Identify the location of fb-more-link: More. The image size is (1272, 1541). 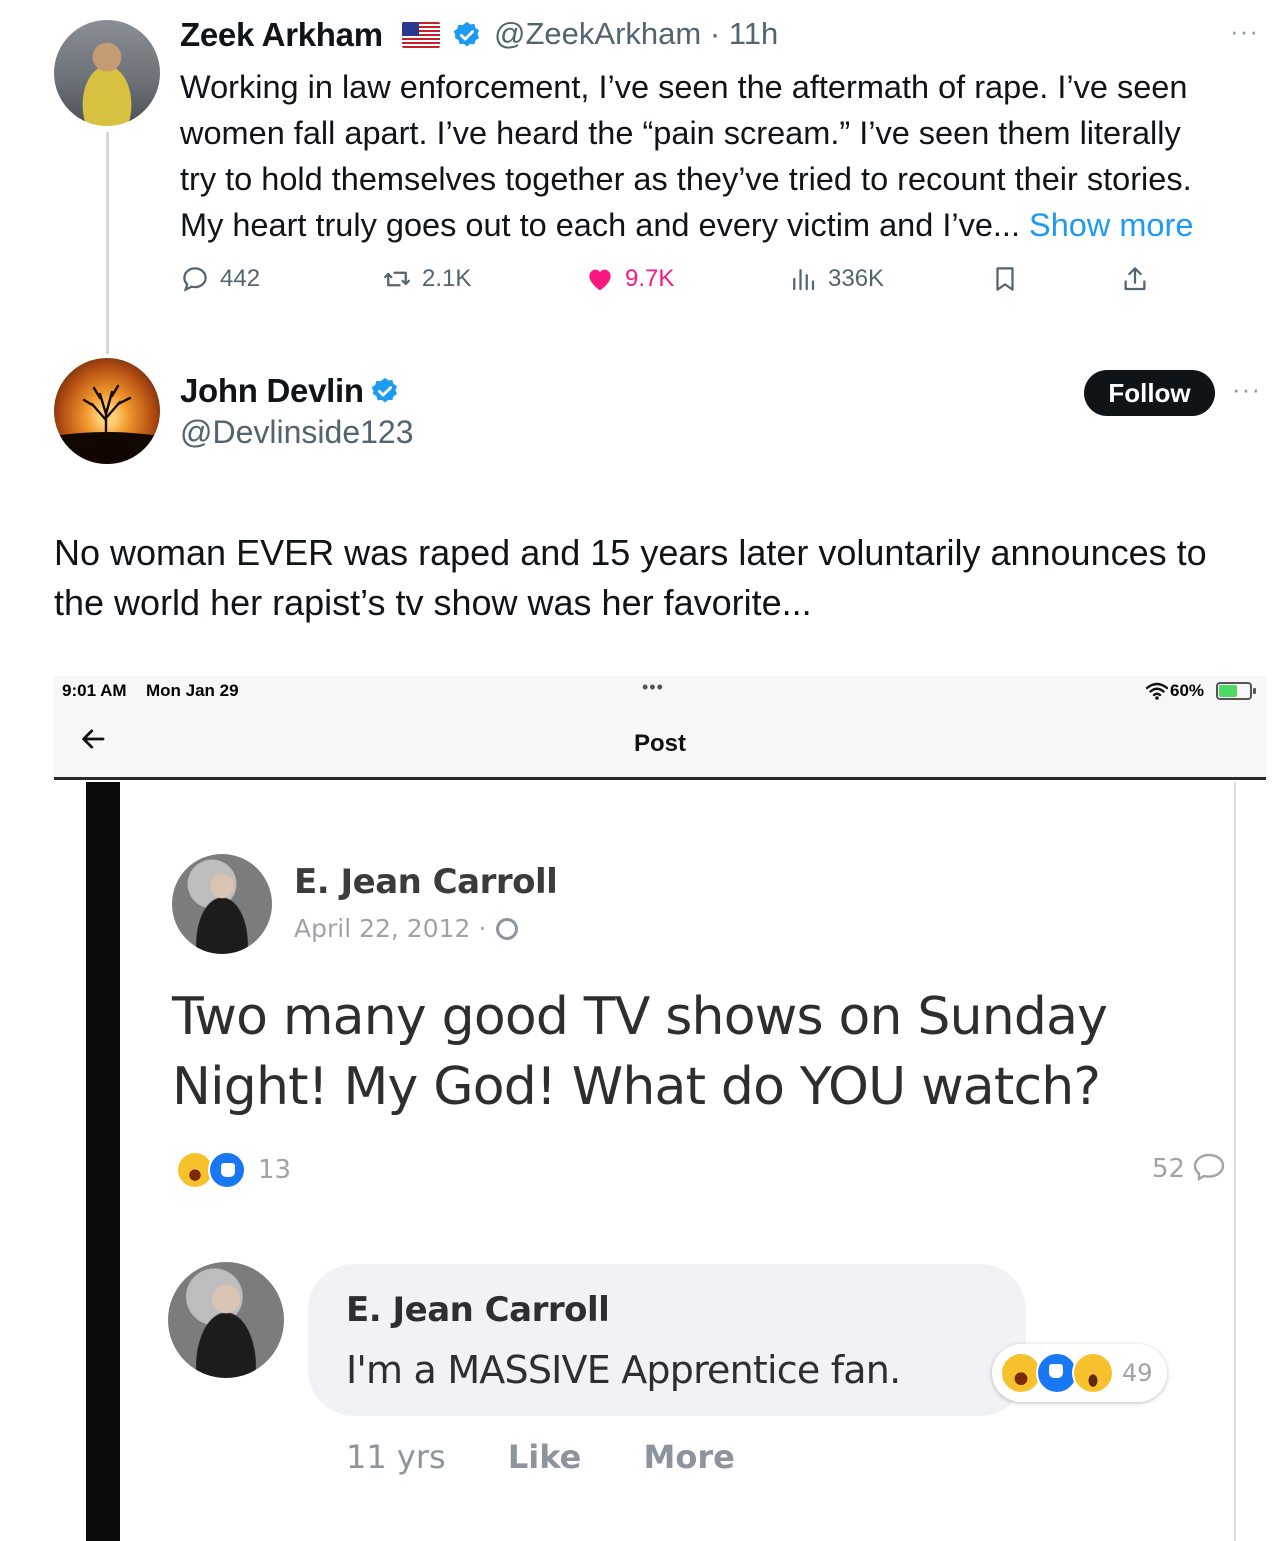
(689, 1457).